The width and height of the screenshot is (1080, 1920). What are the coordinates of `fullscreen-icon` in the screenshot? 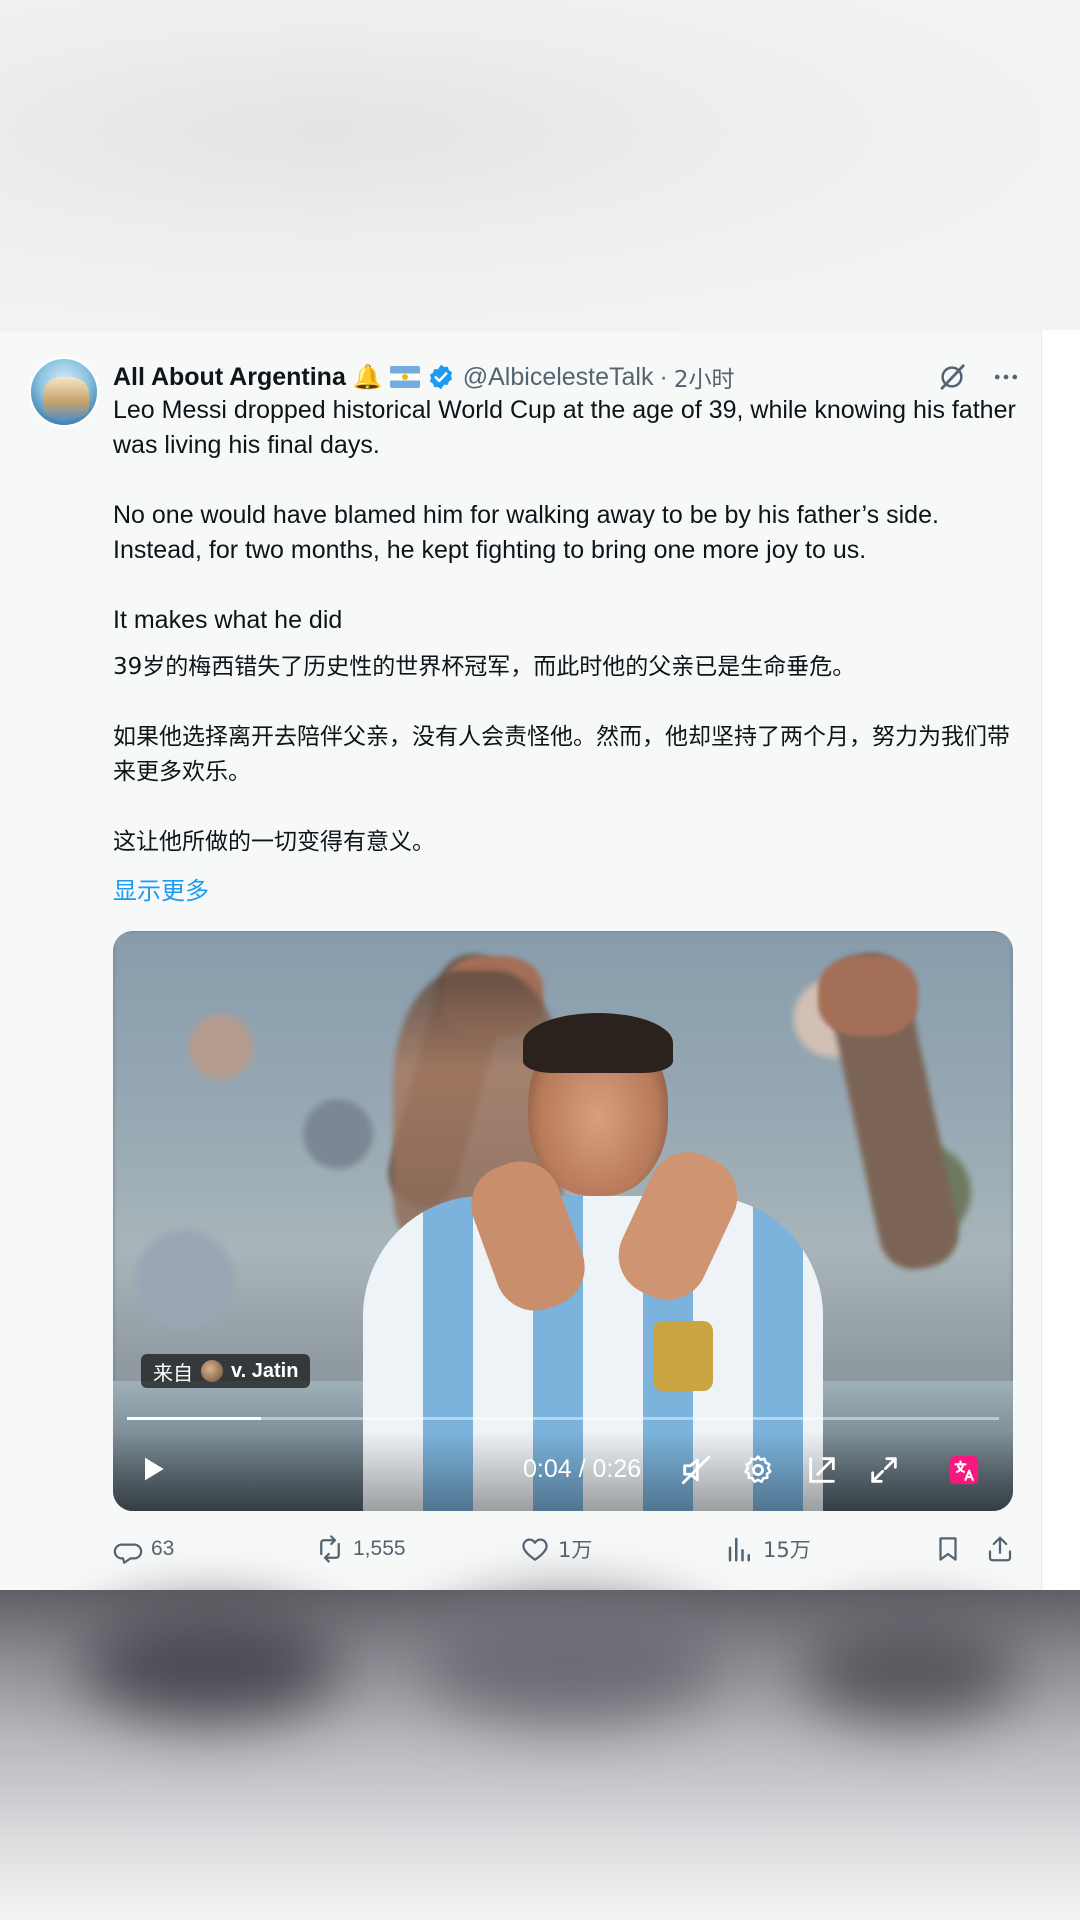 It's located at (884, 1470).